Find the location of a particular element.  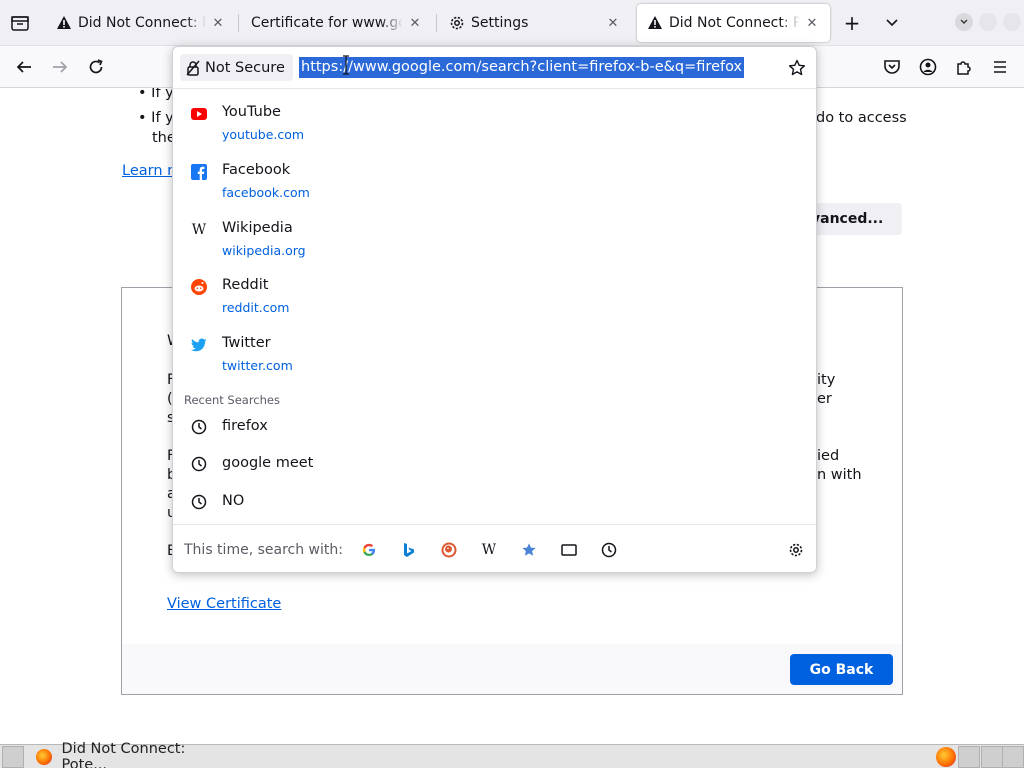

panel-text-fragment: ied is located at coordinates (828, 456).